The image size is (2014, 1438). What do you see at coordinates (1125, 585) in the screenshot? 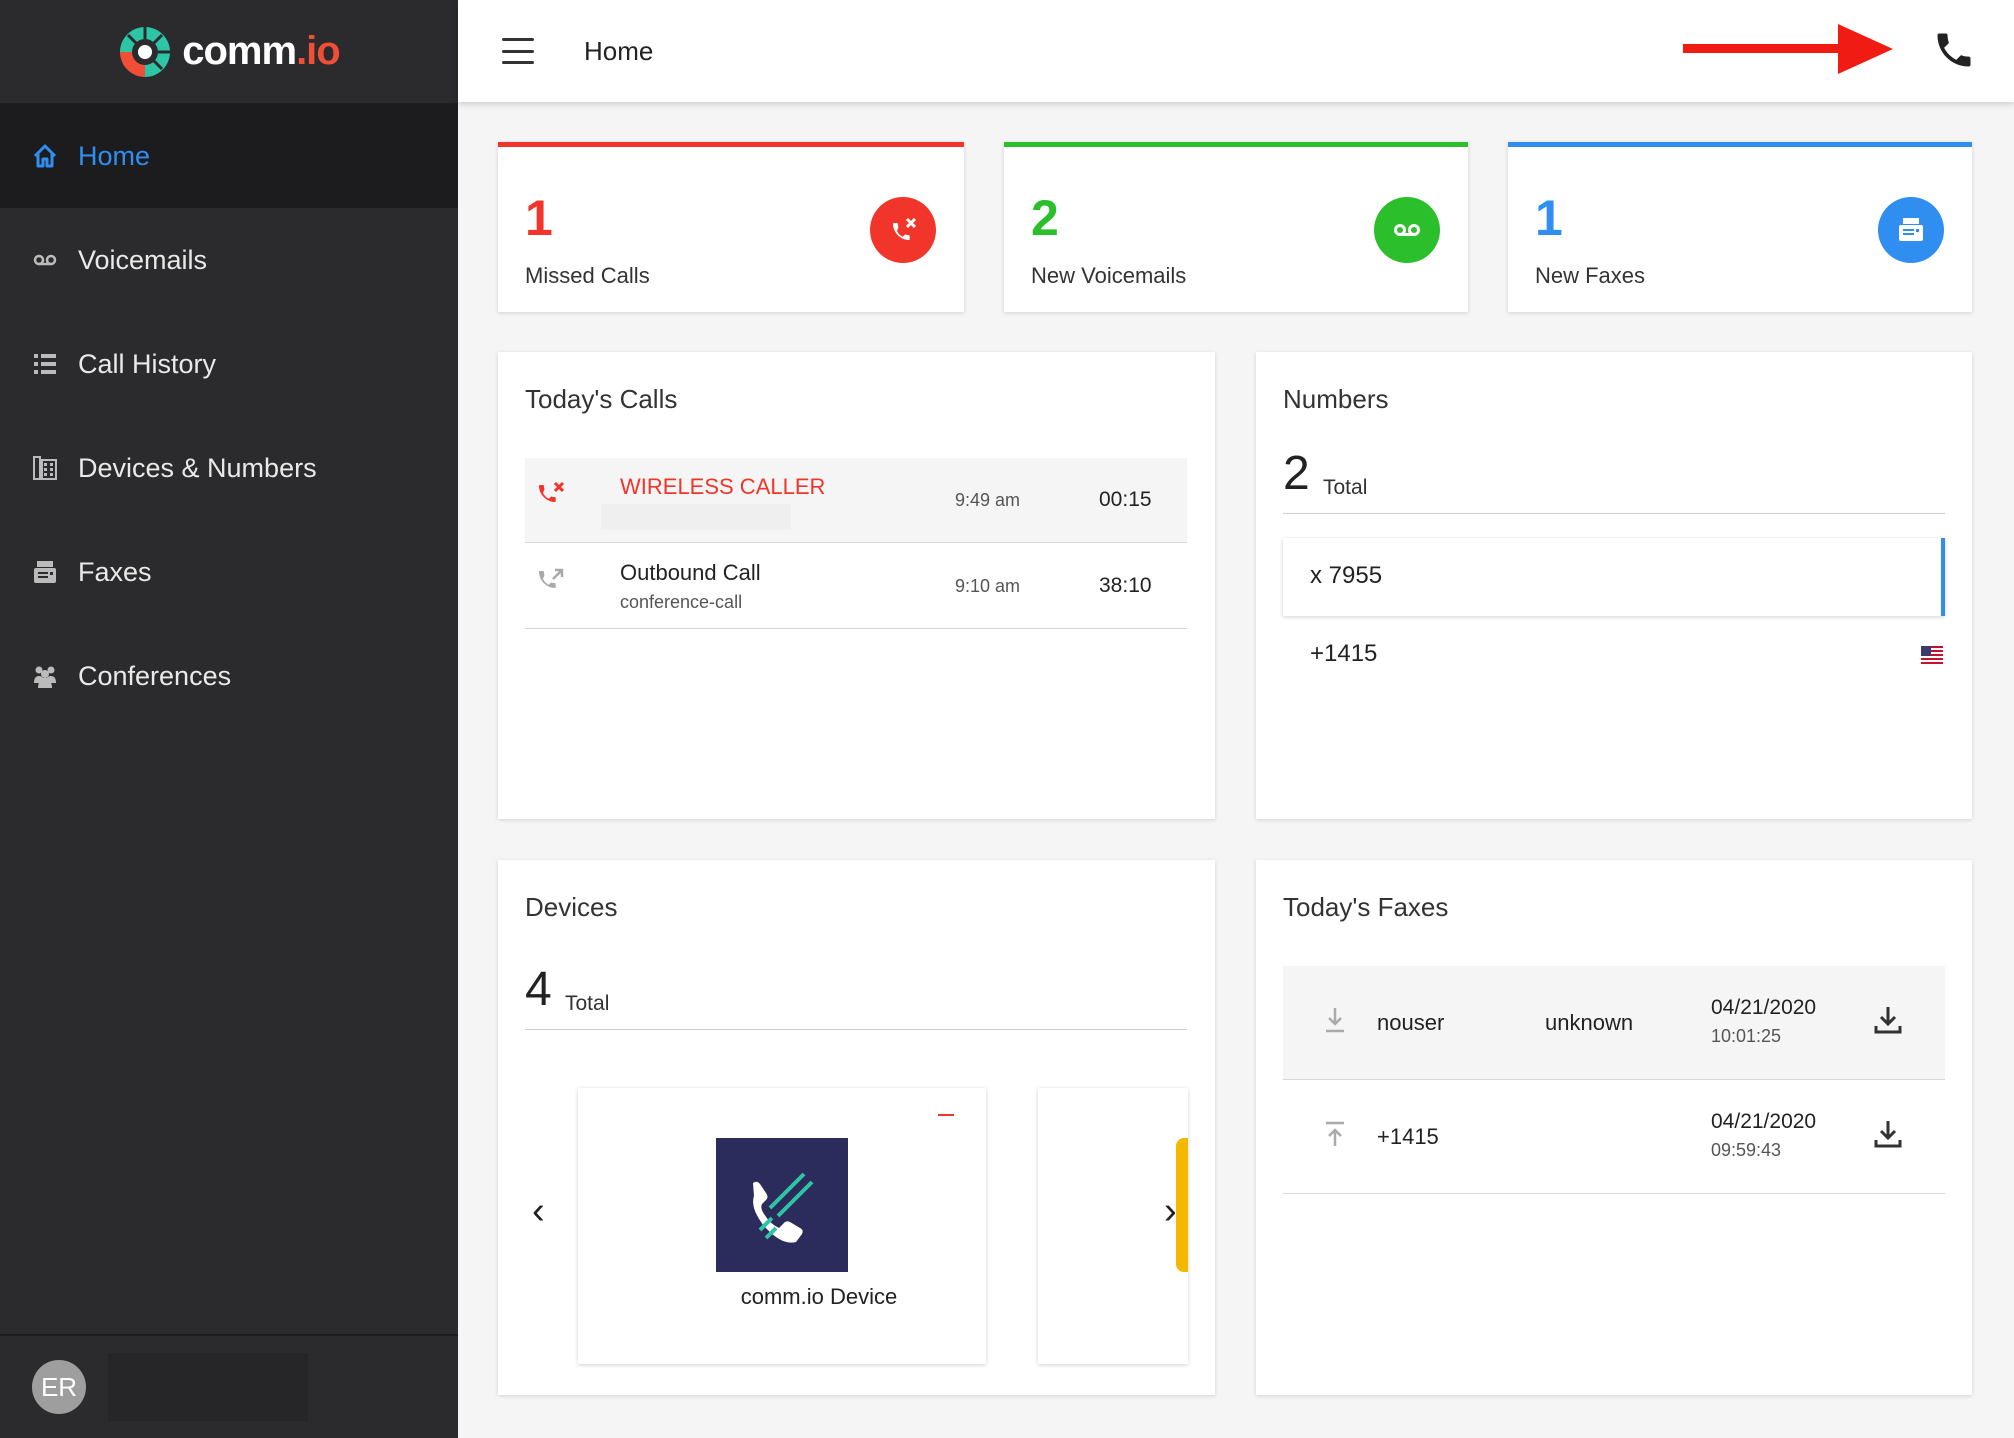
I see `call-duration: 38:10` at bounding box center [1125, 585].